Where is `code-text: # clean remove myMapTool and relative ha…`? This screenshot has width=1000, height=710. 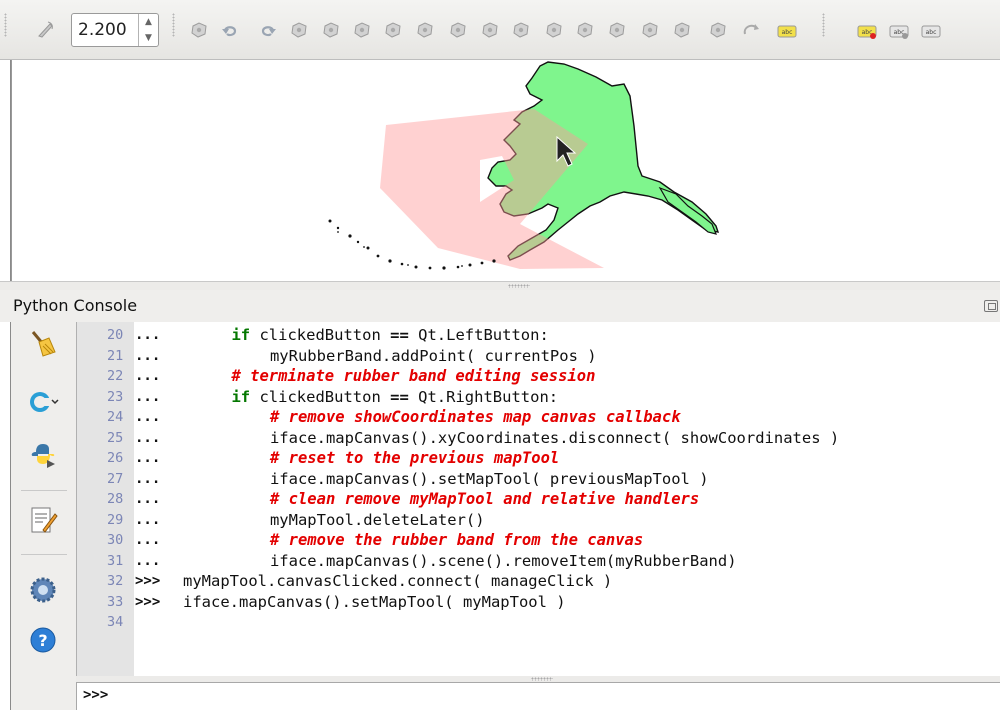
code-text: # clean remove myMapTool and relative ha… is located at coordinates (484, 499).